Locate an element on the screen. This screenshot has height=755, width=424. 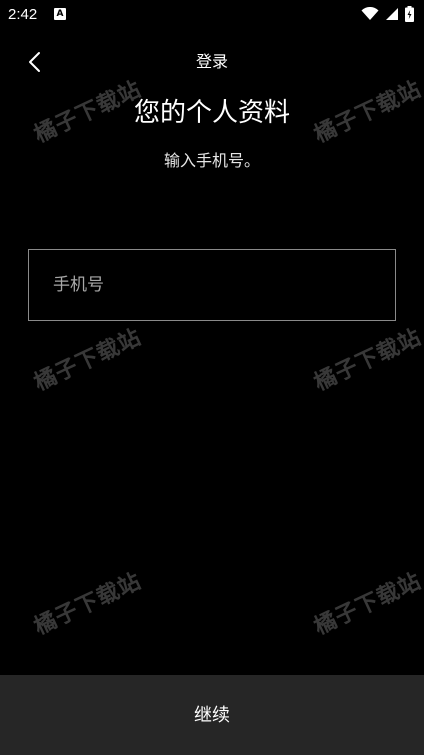
status-icons is located at coordinates (387, 14).